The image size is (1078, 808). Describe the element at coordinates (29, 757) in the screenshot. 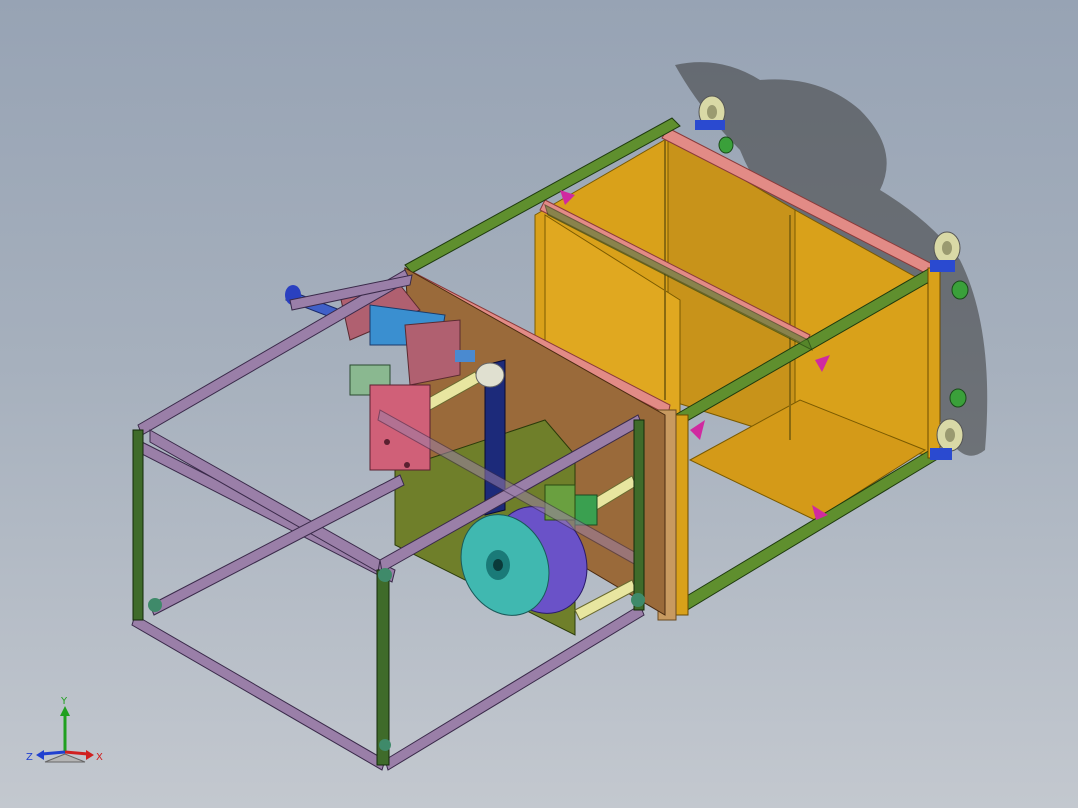

I see `z-axis-label: Z` at that location.